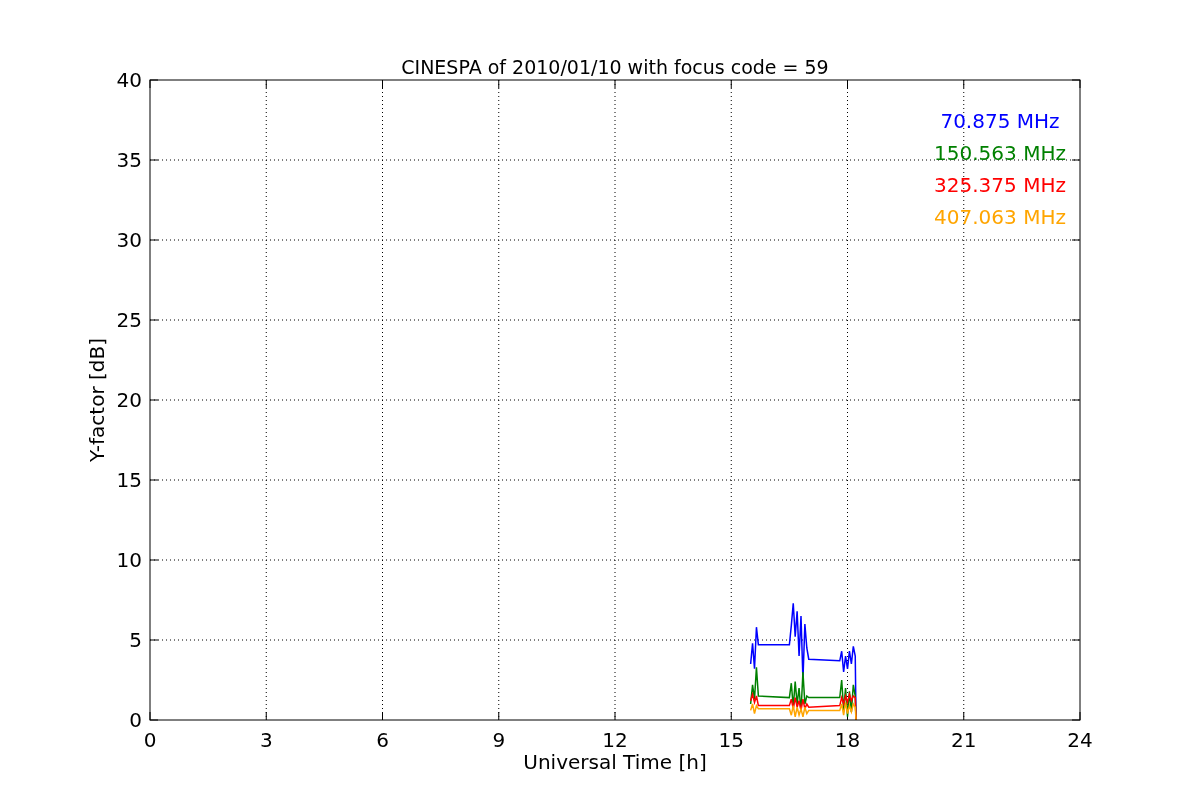 This screenshot has height=800, width=1200. What do you see at coordinates (615, 67) in the screenshot?
I see `chart-title: CINESPA of 2010/01/10 with focus code = 59` at bounding box center [615, 67].